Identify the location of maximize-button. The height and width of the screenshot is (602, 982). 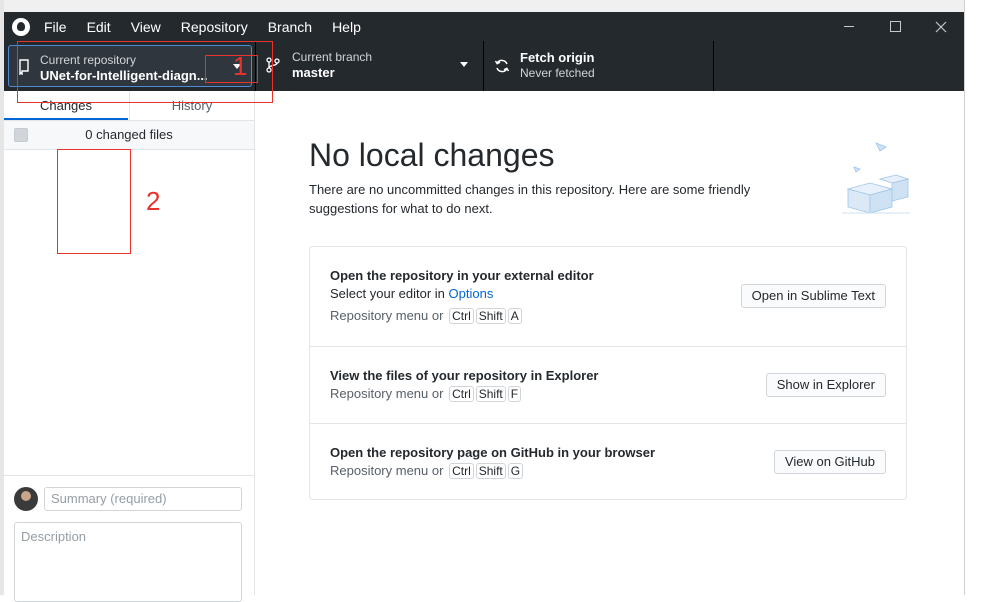
(895, 26).